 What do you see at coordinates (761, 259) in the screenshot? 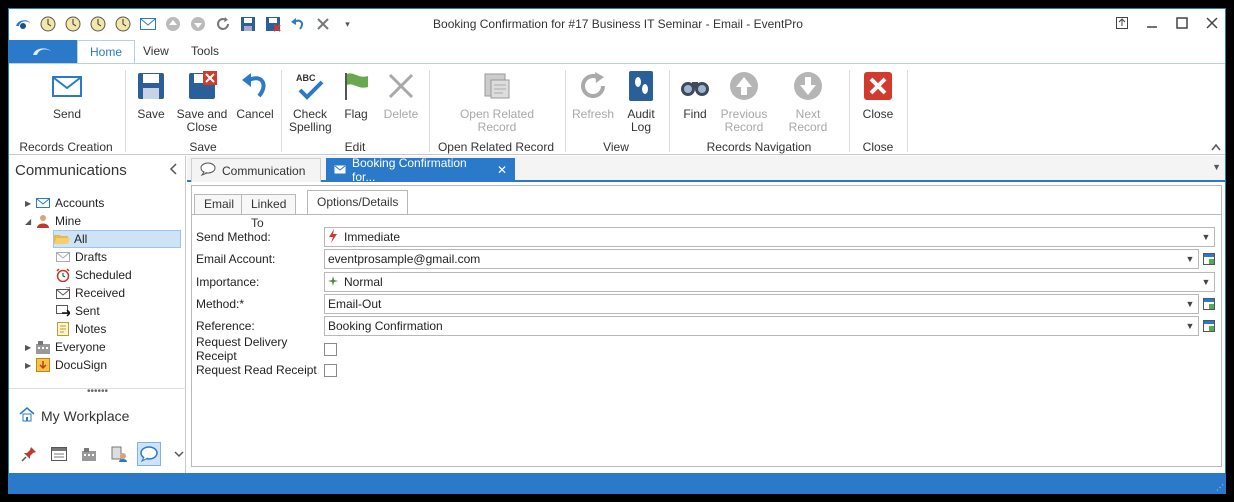
I see `email-account-select: eventprosample@gmail.com ▼` at bounding box center [761, 259].